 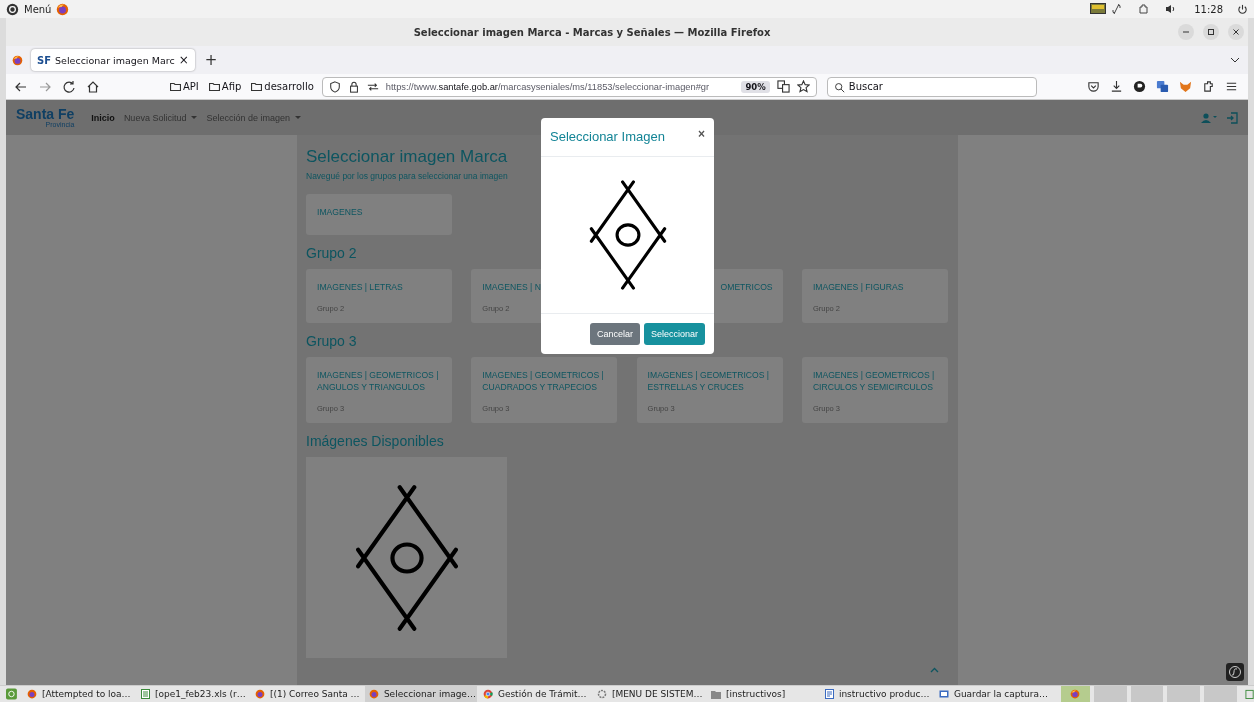 I want to click on workspace-button, so click(x=1075, y=694).